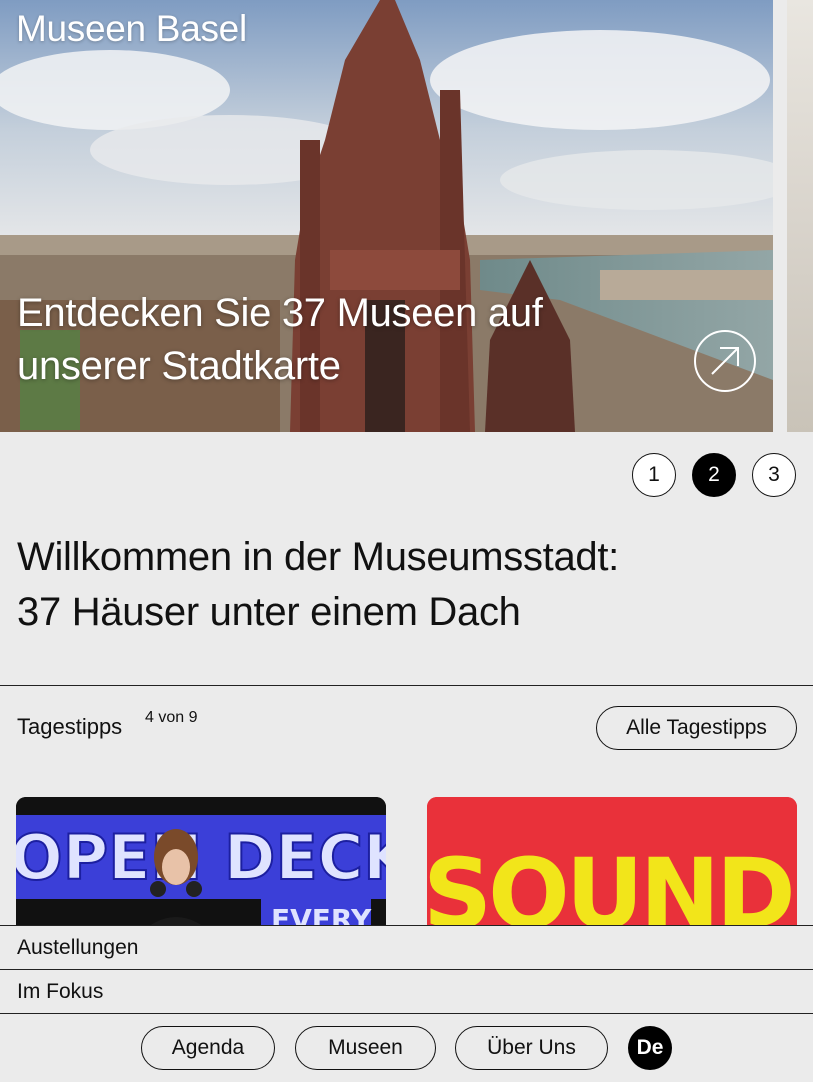  I want to click on language-switch-button: De, so click(650, 1048).